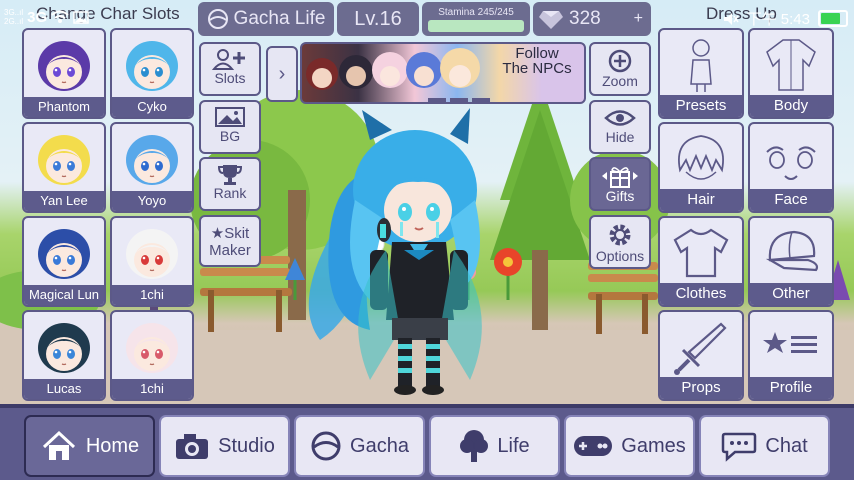 Image resolution: width=854 pixels, height=480 pixels. I want to click on tab-gacha: Gacha, so click(359, 446).